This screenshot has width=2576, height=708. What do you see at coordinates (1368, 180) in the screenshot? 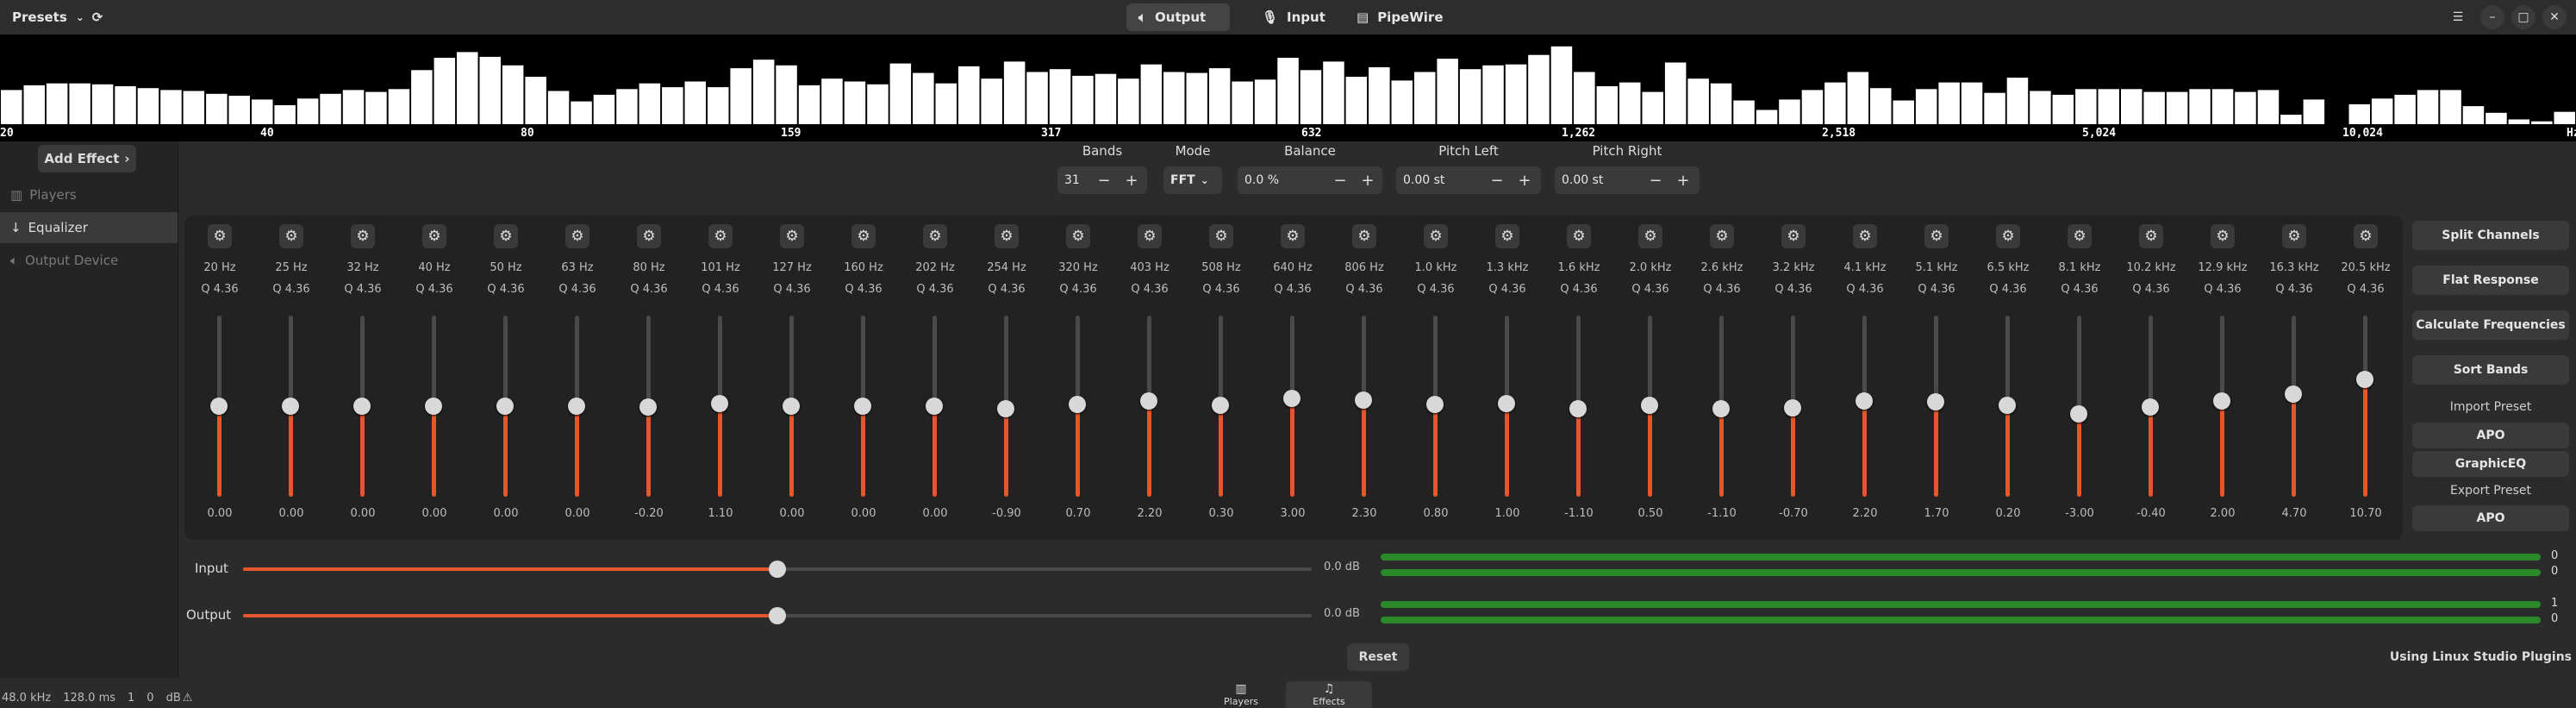
I see `balance-increment-button: +` at bounding box center [1368, 180].